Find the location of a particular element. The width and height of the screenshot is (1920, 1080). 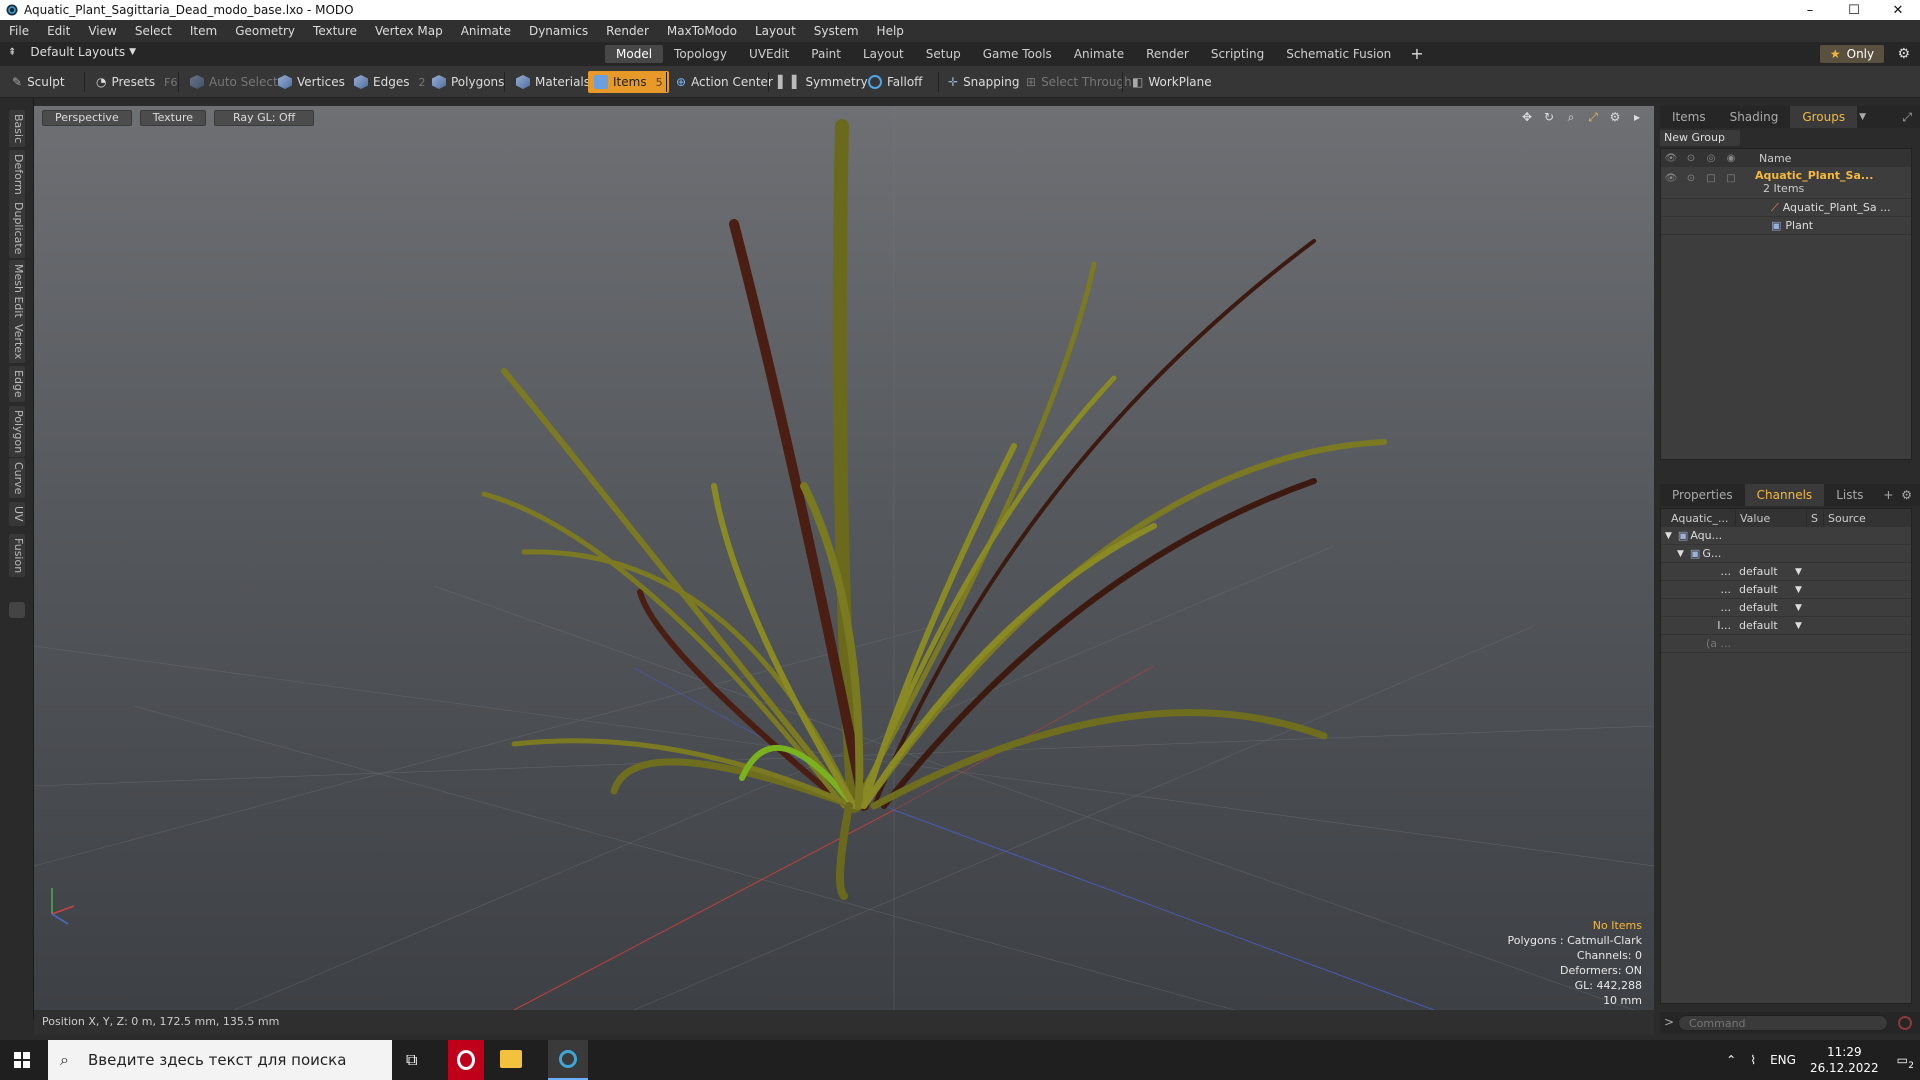

tab-properties: Properties is located at coordinates (1702, 495).